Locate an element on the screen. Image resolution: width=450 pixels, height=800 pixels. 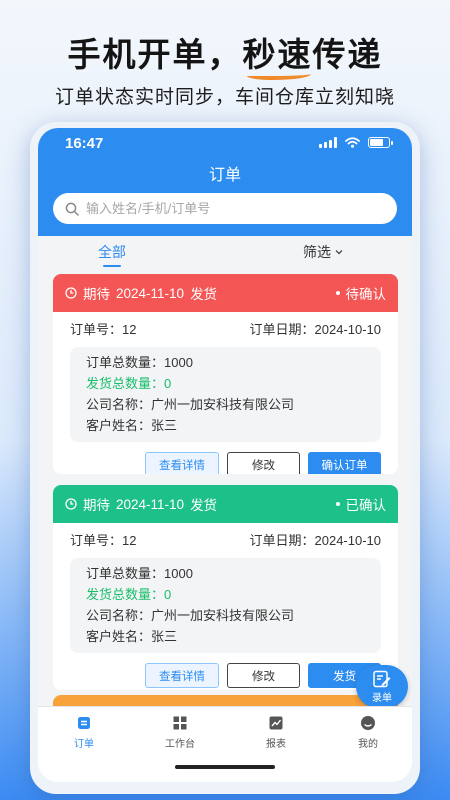
promo-title-part1: 手机开单， is located at coordinates (155, 54).